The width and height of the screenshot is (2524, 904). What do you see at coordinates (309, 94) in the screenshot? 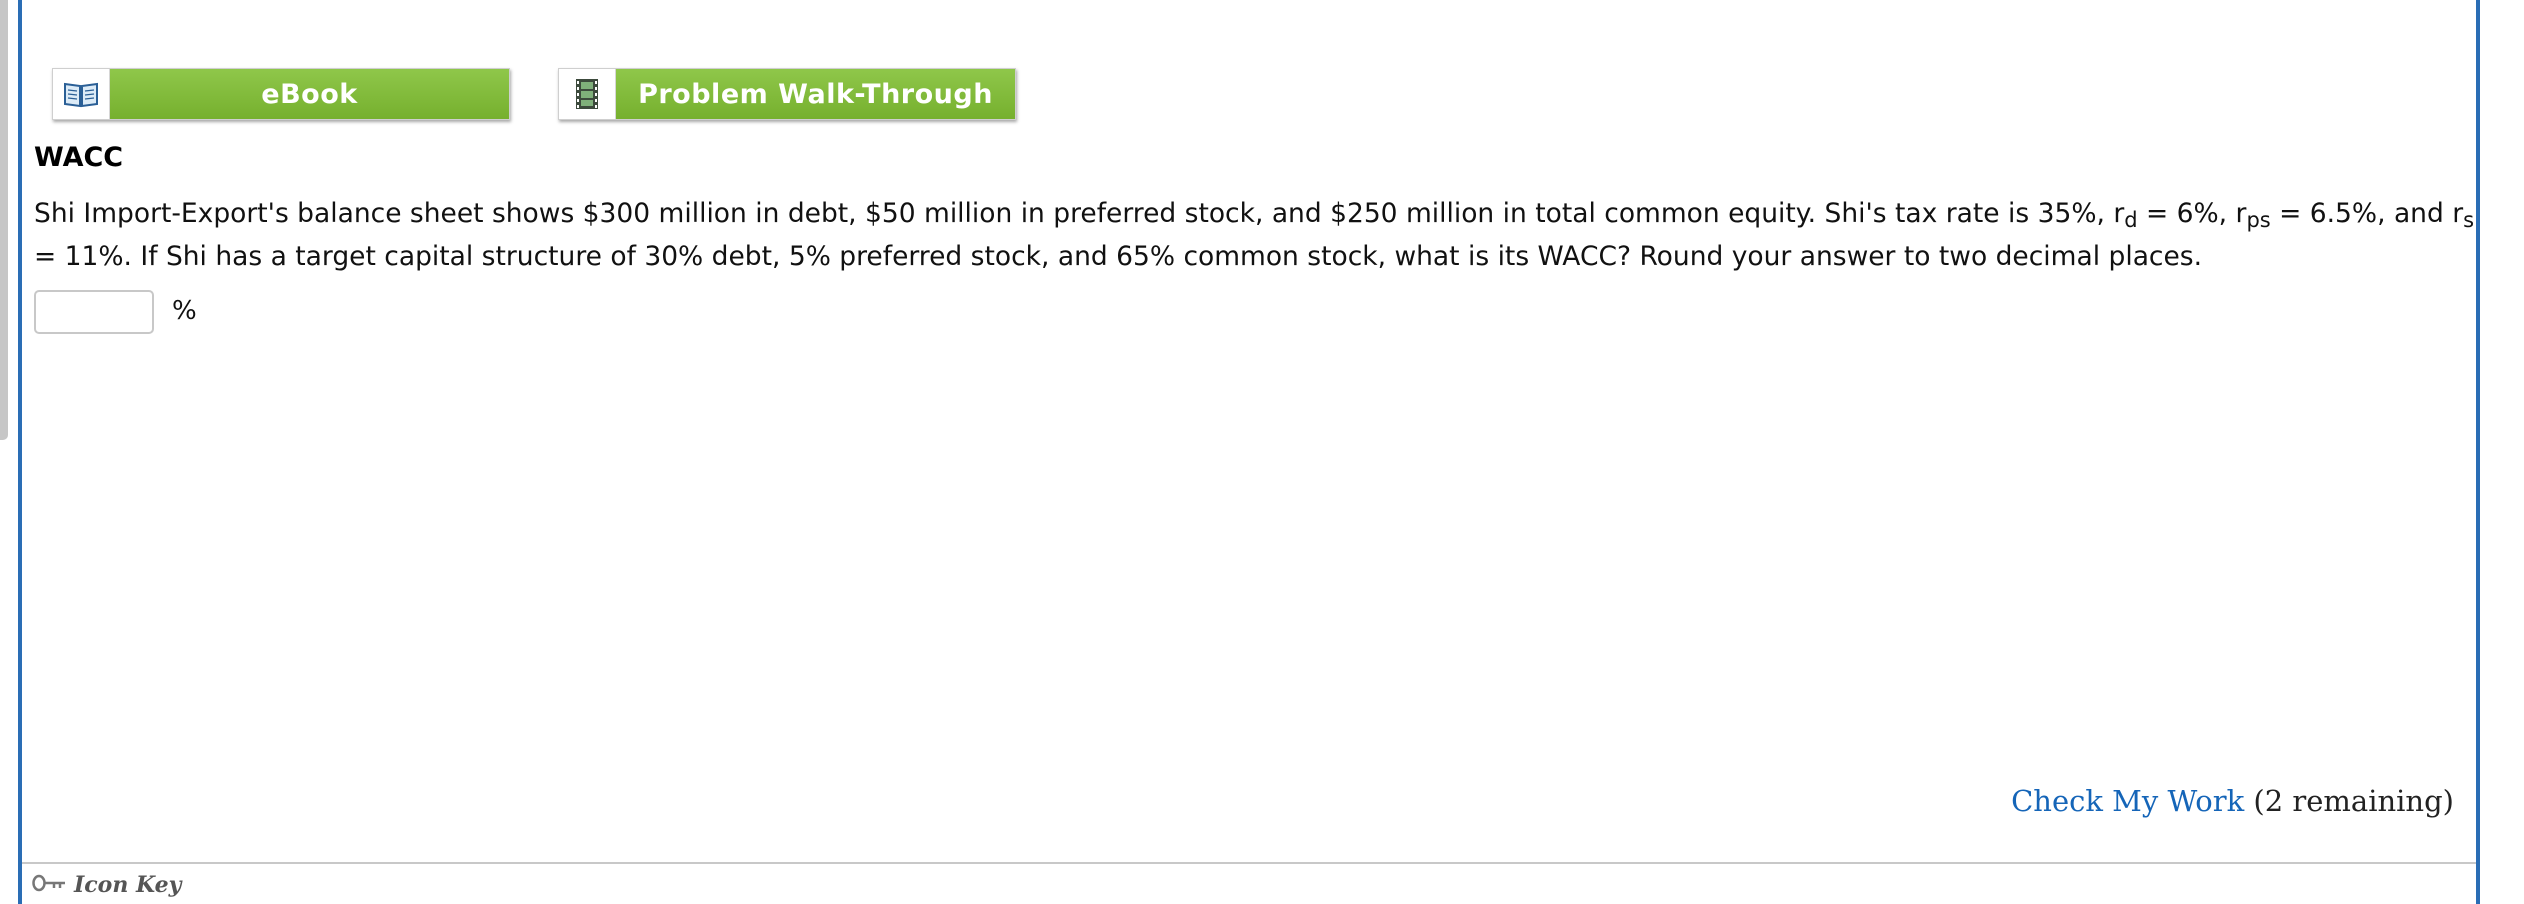
I see `ebook-button-label: eBook` at bounding box center [309, 94].